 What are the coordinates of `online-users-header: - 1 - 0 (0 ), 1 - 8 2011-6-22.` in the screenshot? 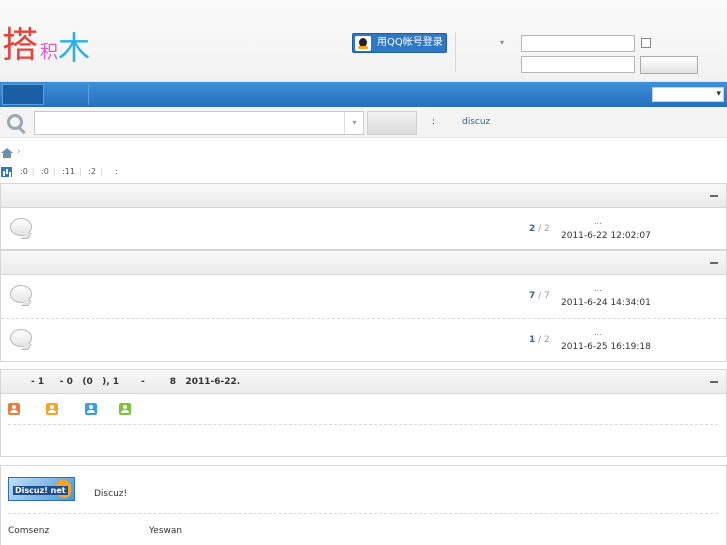 It's located at (363, 381).